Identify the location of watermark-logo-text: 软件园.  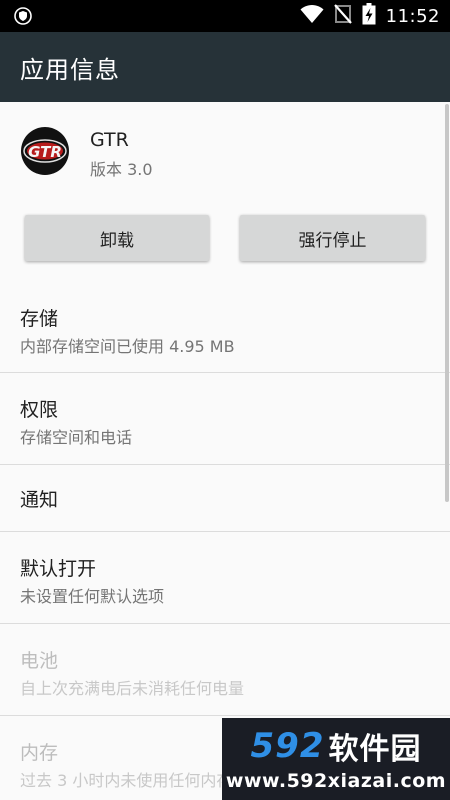
(375, 749).